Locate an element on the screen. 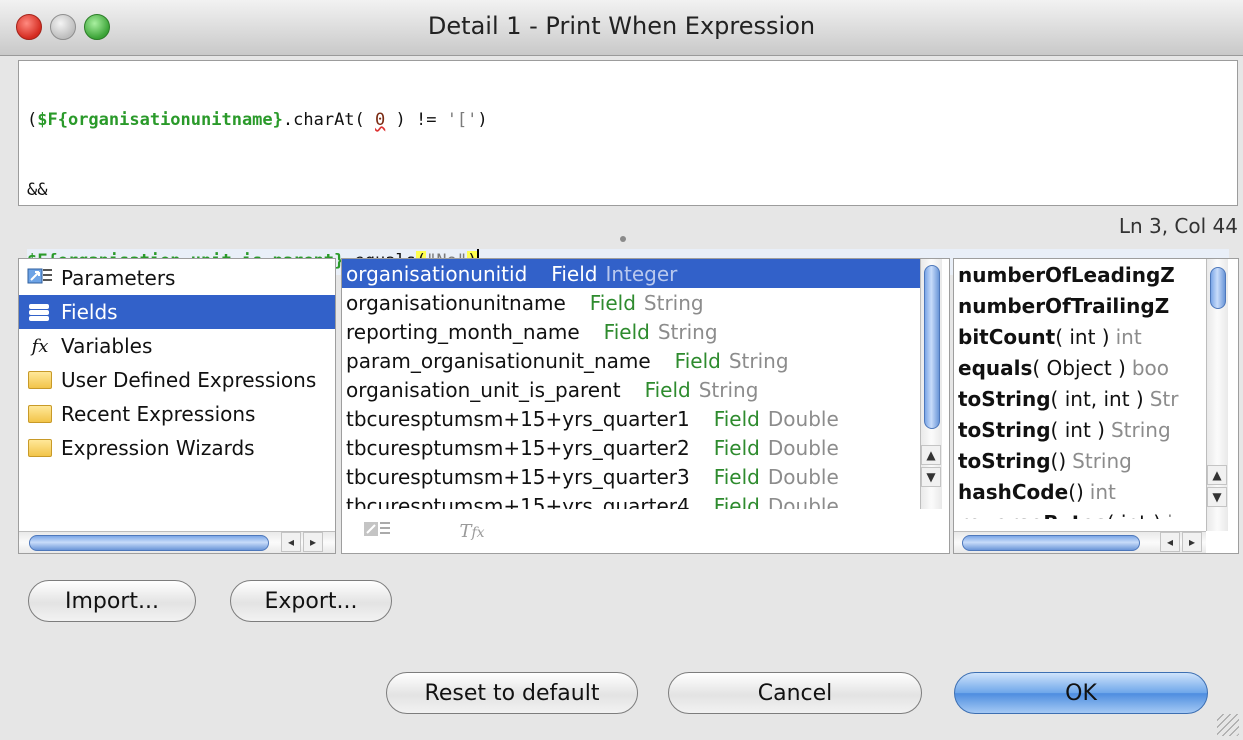 Image resolution: width=1243 pixels, height=740 pixels. methods-horizontal-scrollbar: ◂ ▸ is located at coordinates (1080, 542).